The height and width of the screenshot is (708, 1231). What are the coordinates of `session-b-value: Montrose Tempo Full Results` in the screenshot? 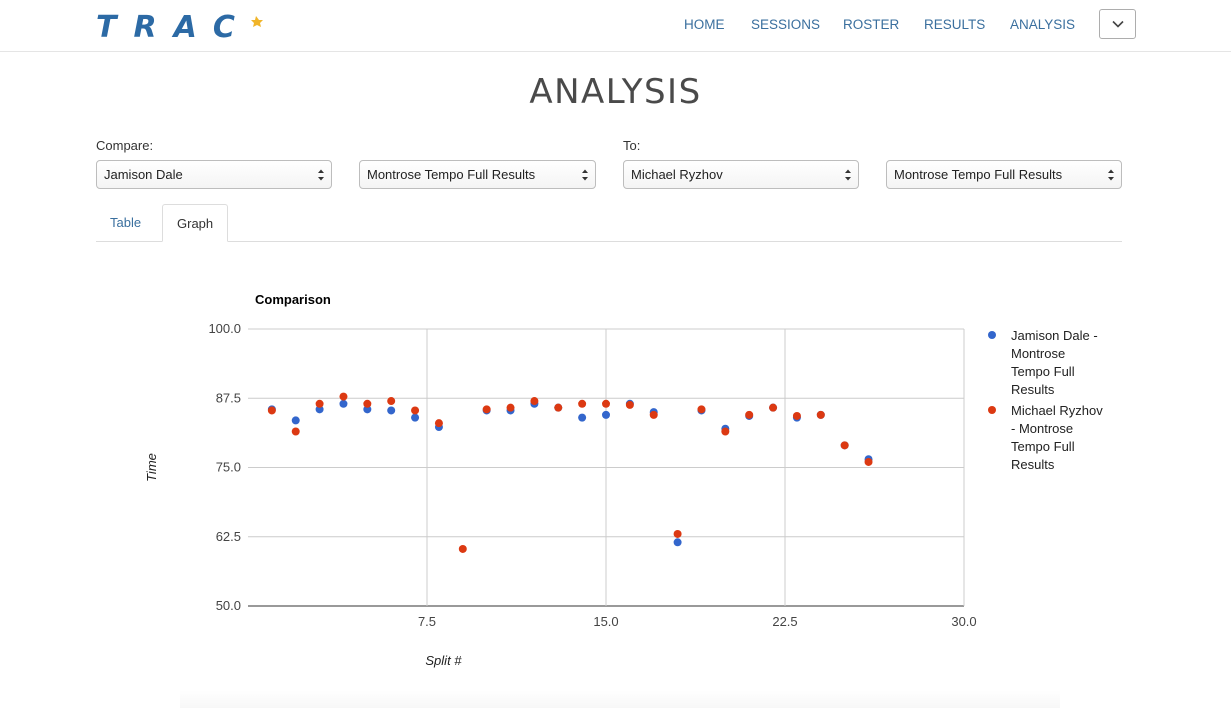 It's located at (978, 174).